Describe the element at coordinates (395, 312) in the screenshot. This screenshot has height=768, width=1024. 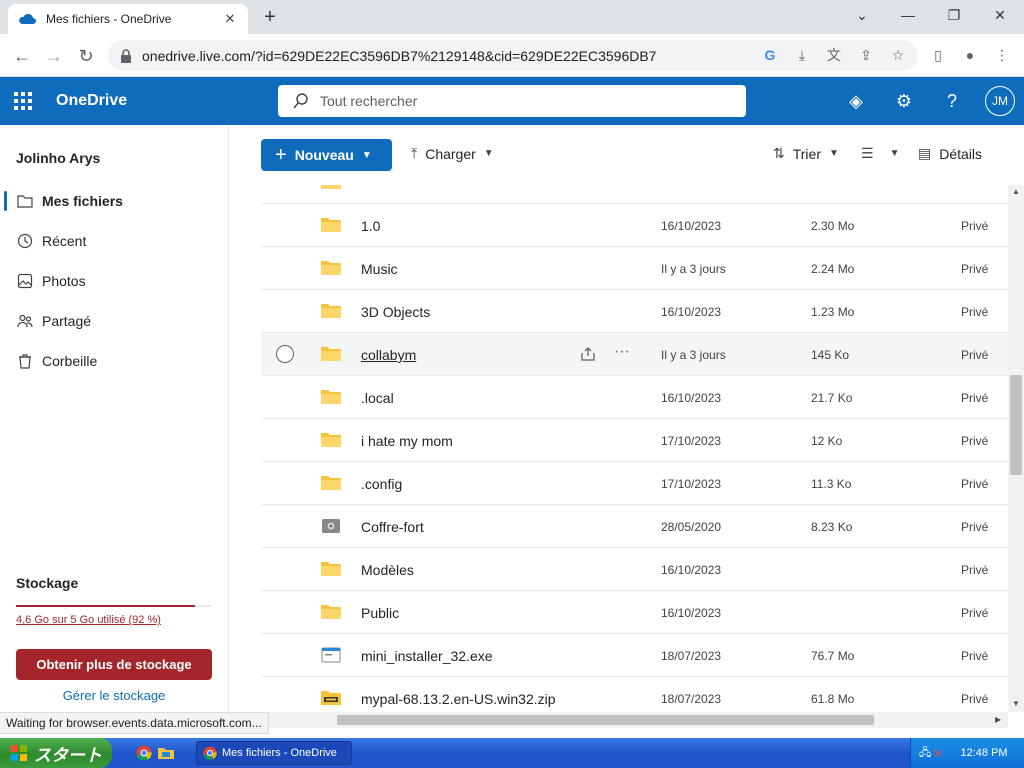
I see `file-name: 3D Objects` at that location.